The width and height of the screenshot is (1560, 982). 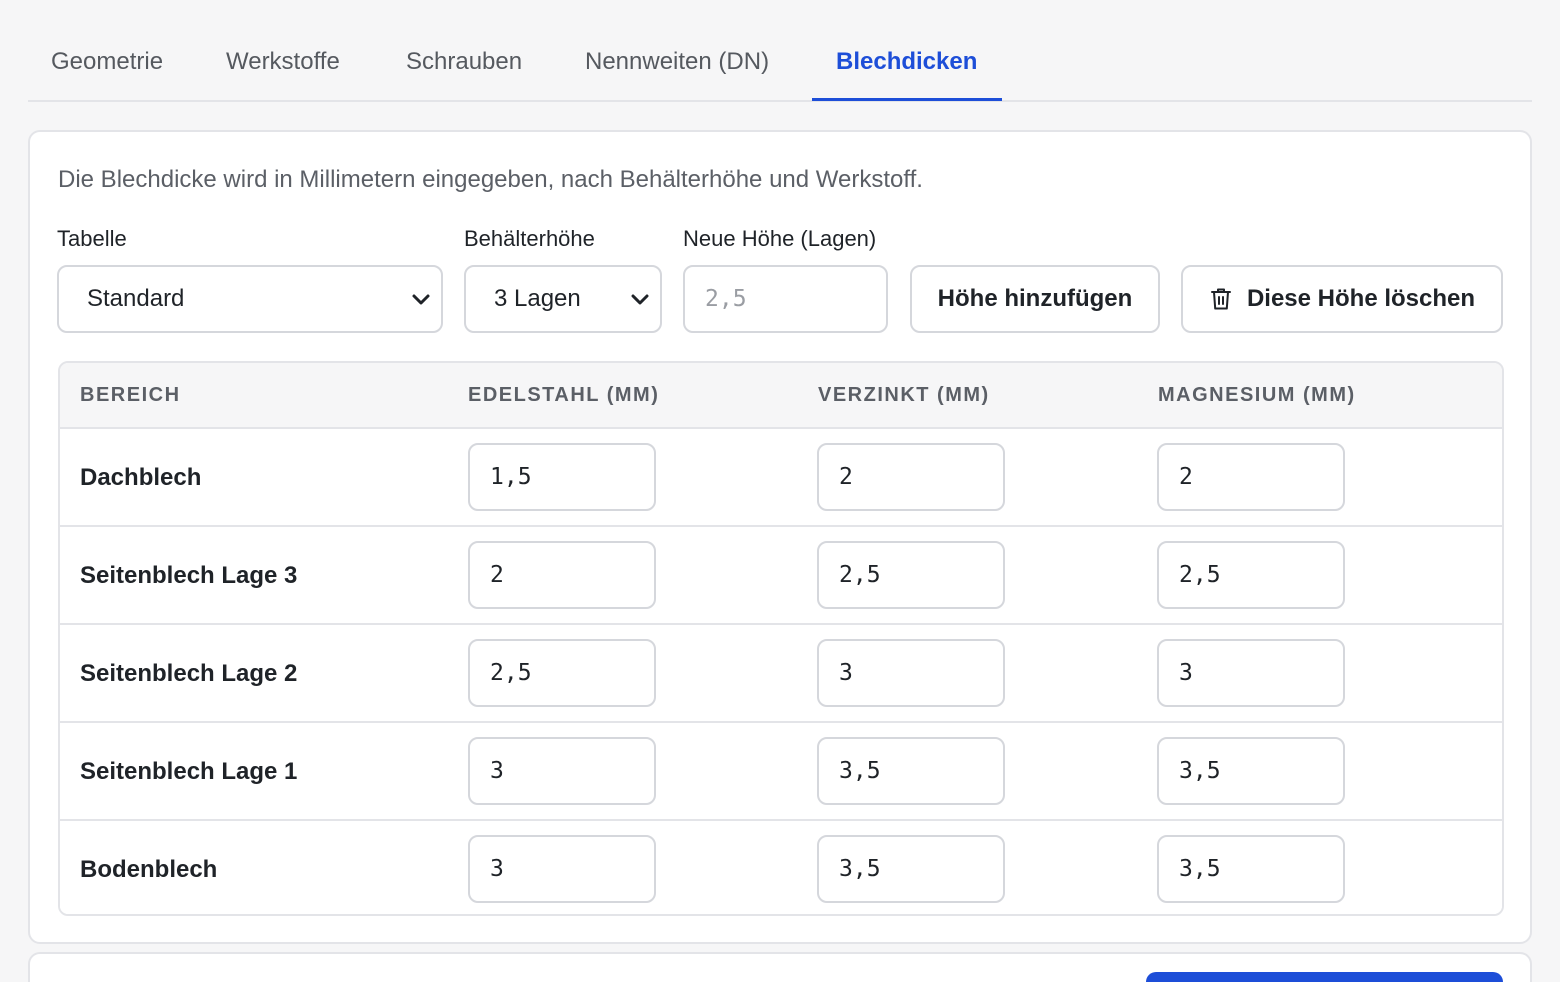 I want to click on new-height-label: Neue Höhe (Lagen), so click(x=780, y=238).